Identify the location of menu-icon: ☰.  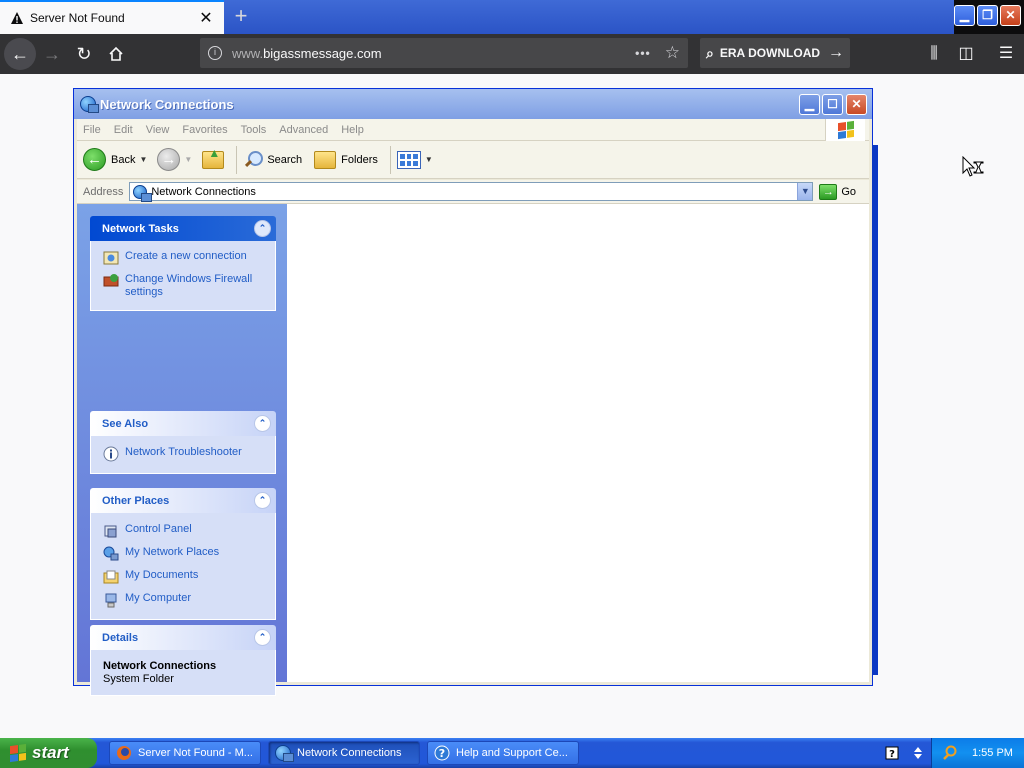
(1006, 54).